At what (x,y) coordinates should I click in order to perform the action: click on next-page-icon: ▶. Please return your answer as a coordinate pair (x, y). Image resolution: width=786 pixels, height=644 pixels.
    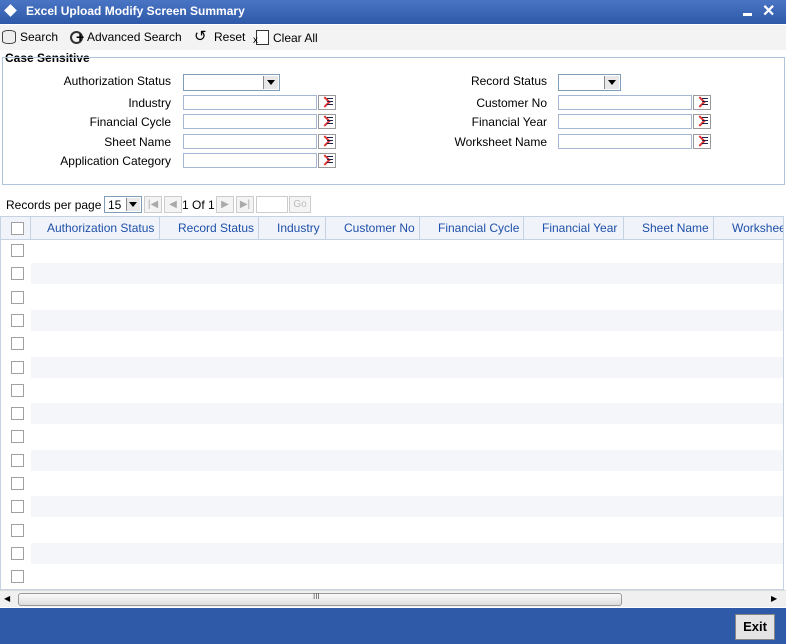
    Looking at the image, I should click on (225, 204).